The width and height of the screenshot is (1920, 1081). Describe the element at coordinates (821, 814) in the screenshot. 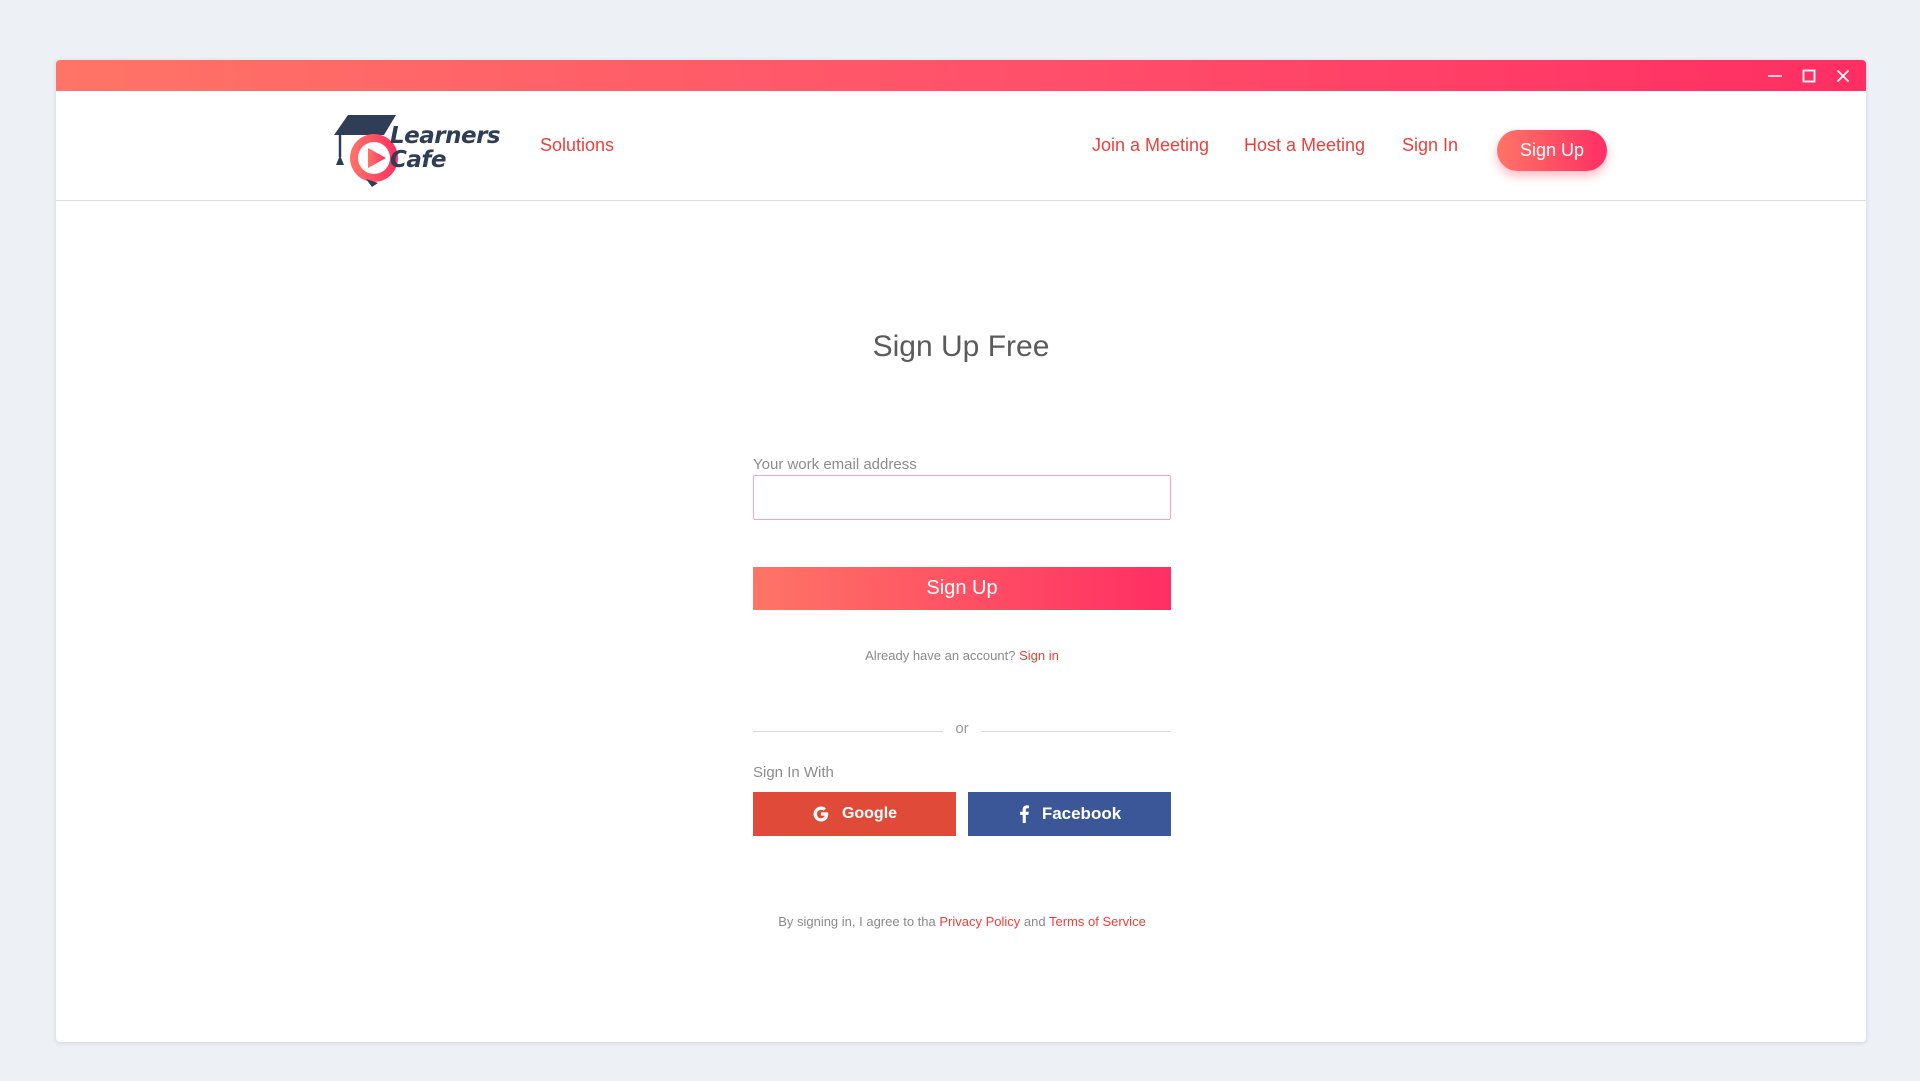

I see `google-icon` at that location.